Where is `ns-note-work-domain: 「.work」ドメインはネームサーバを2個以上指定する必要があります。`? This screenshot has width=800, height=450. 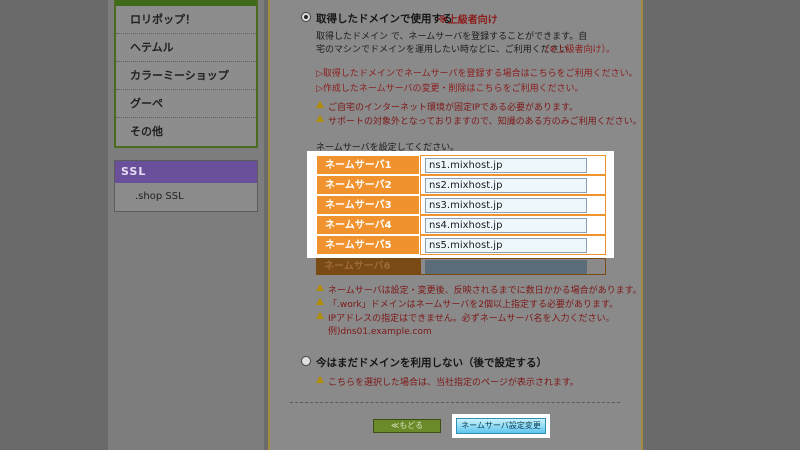
ns-note-work-domain: 「.work」ドメインはネームサーバを2個以上指定する必要があります。 is located at coordinates (473, 305).